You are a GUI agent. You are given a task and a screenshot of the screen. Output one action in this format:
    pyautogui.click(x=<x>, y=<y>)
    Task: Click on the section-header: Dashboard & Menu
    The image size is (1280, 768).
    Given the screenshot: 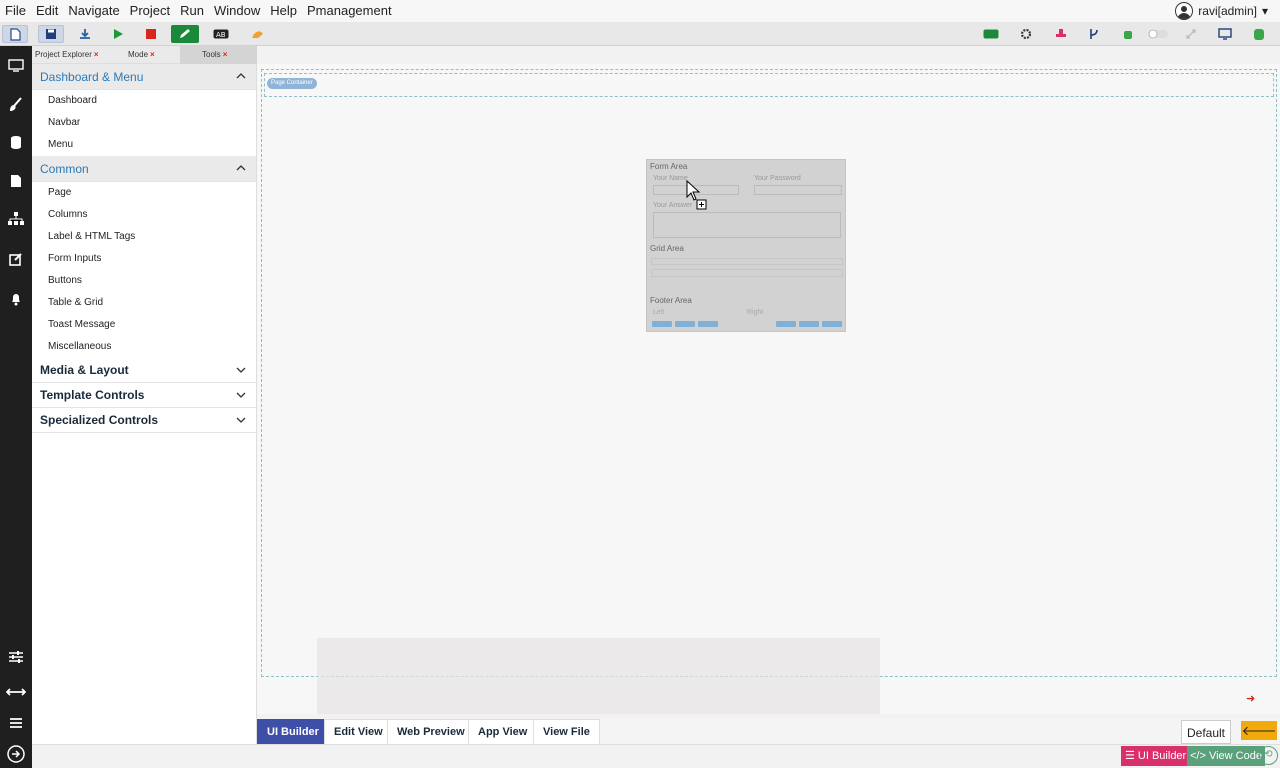 What is the action you would take?
    pyautogui.click(x=144, y=77)
    